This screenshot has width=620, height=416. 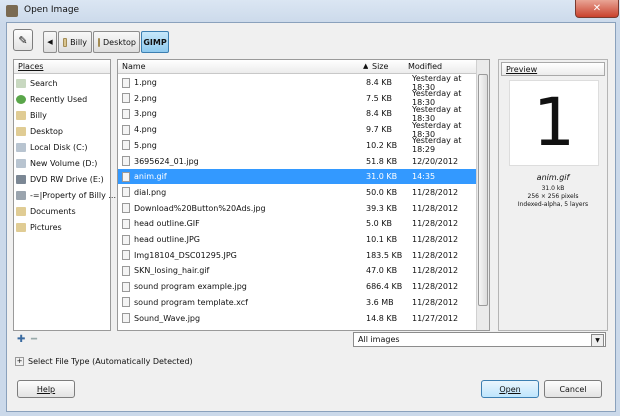 What do you see at coordinates (382, 271) in the screenshot?
I see `file-size: 47.0 KB` at bounding box center [382, 271].